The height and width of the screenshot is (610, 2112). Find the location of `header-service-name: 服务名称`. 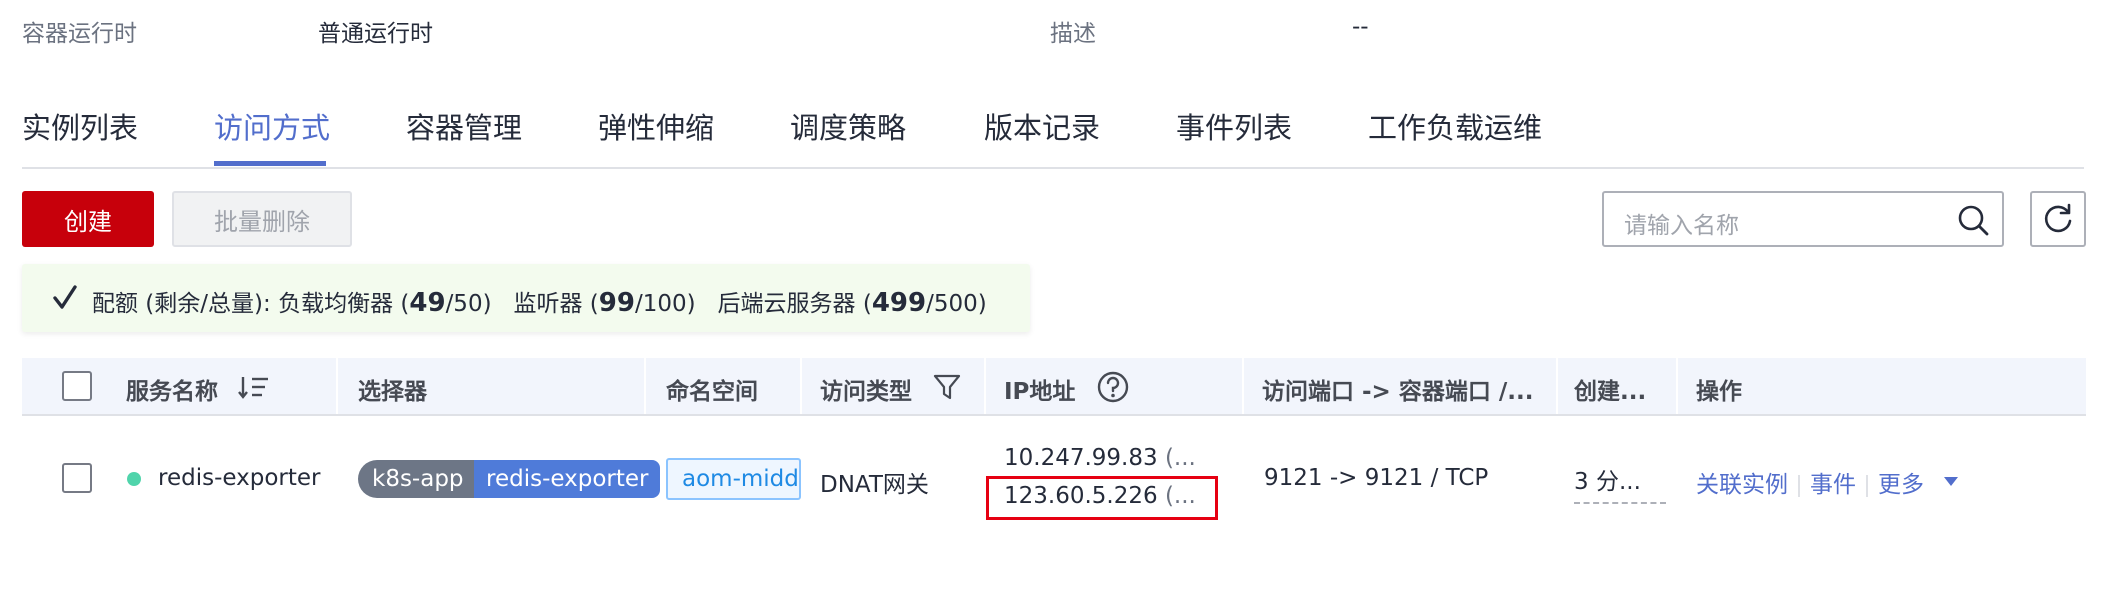

header-service-name: 服务名称 is located at coordinates (172, 392).